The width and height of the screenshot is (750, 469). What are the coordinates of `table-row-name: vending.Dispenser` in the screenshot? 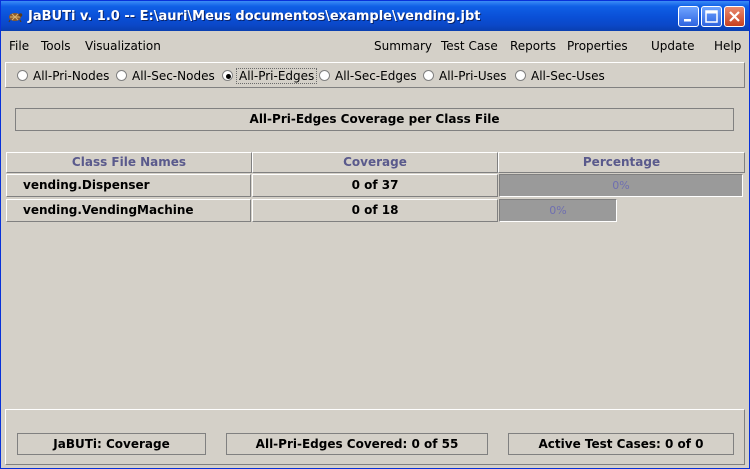 It's located at (128, 185).